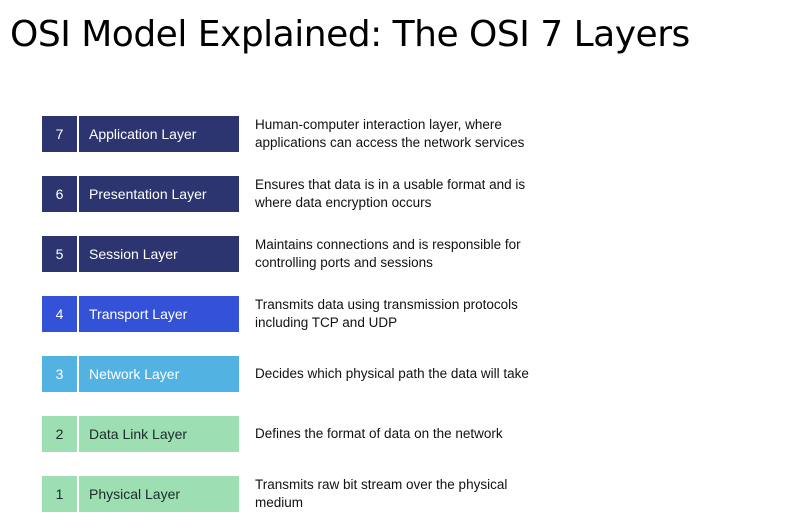  I want to click on layer-number: 7, so click(59, 134).